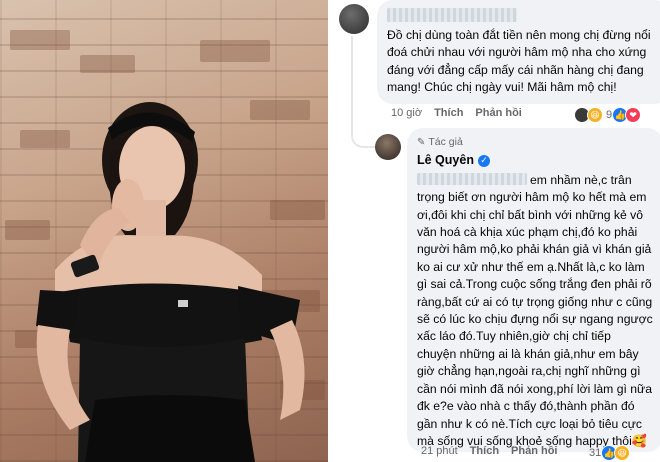 The width and height of the screenshot is (660, 462). Describe the element at coordinates (535, 160) in the screenshot. I see `author-name-row: Lê Quyên ✓` at that location.